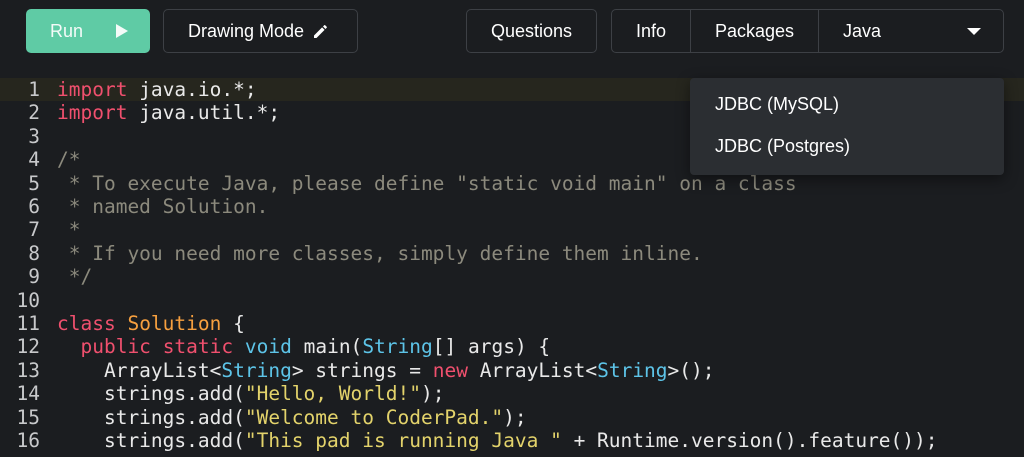 The width and height of the screenshot is (1024, 457). I want to click on line-number: 16, so click(28, 440).